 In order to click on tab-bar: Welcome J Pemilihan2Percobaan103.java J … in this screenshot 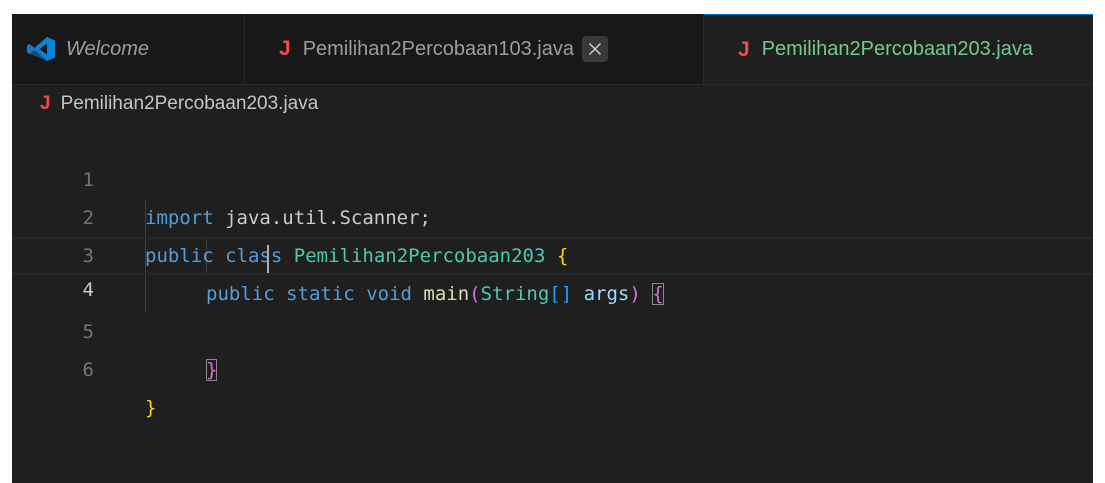, I will do `click(552, 49)`.